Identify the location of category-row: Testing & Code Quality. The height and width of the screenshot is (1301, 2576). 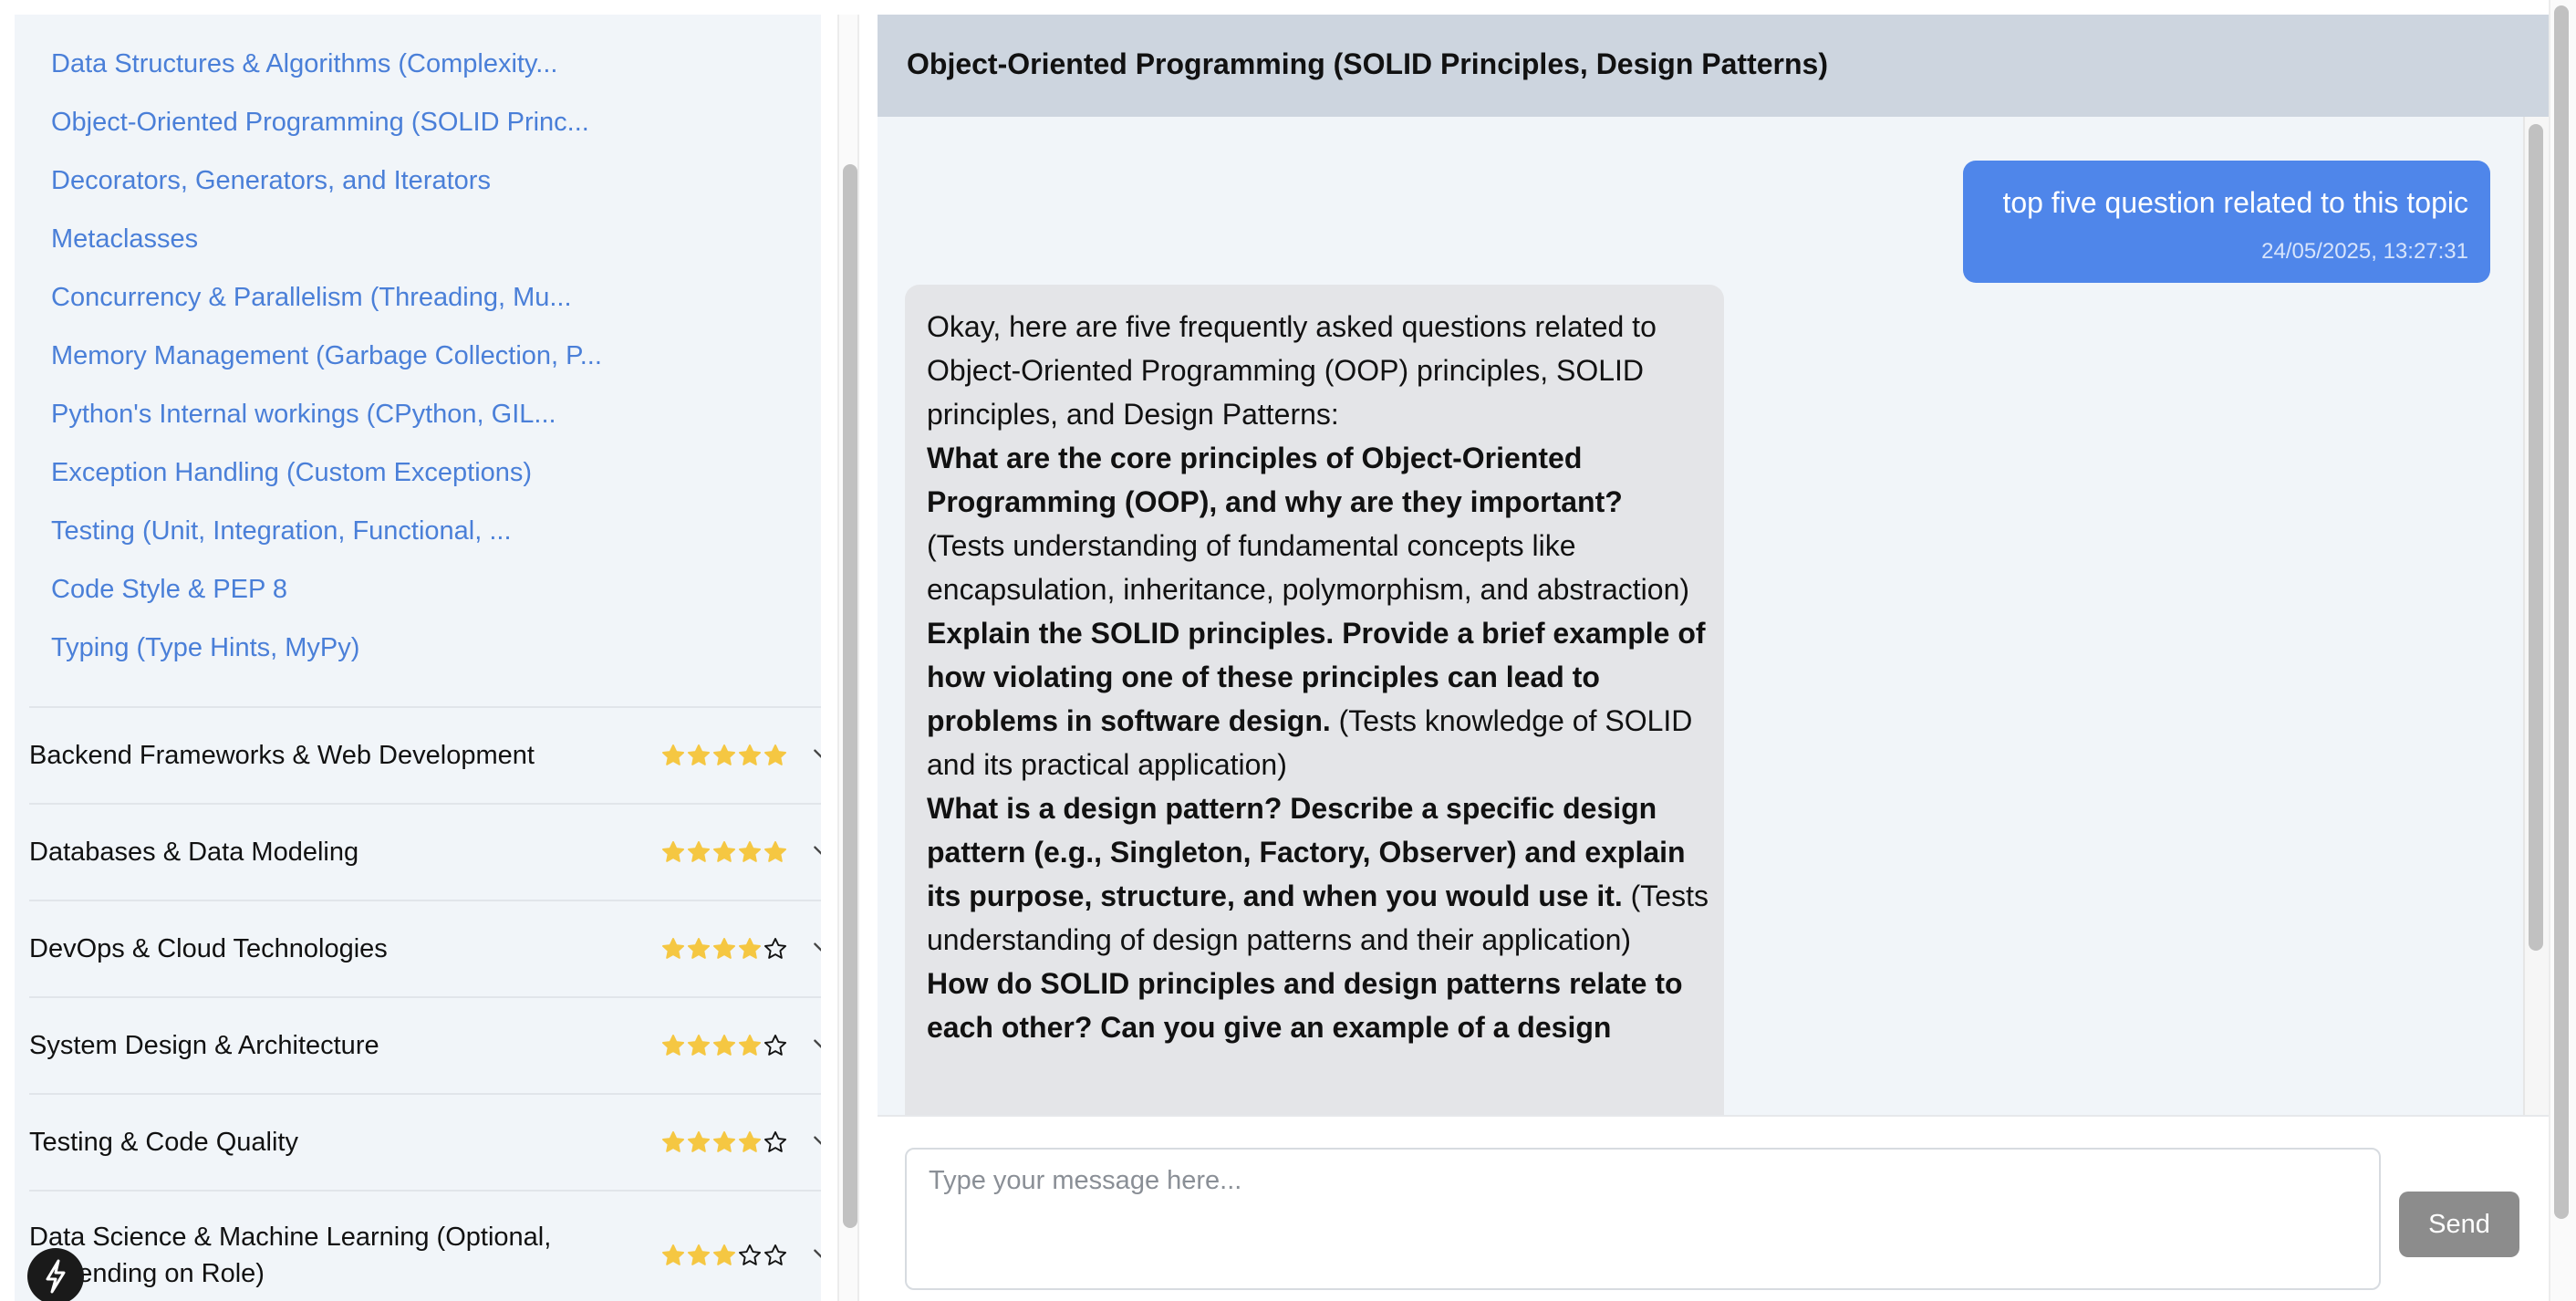
(425, 1141).